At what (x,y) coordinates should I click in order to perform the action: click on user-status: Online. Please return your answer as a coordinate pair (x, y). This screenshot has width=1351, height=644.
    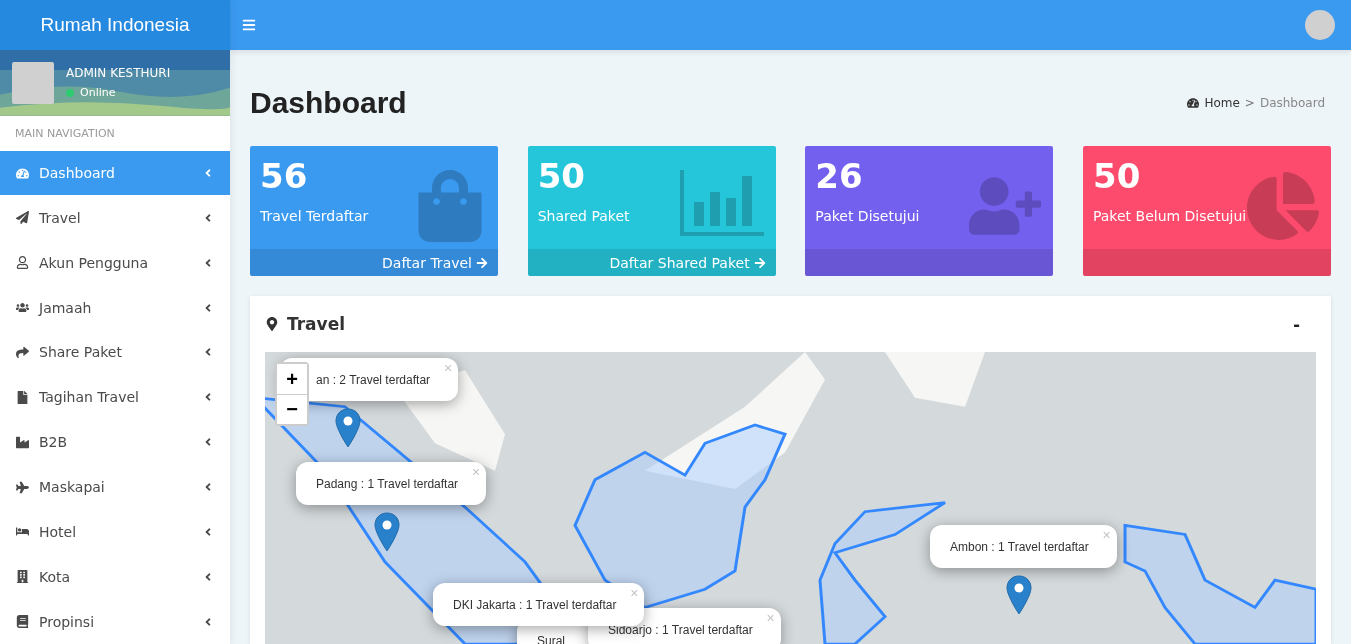
    Looking at the image, I should click on (98, 93).